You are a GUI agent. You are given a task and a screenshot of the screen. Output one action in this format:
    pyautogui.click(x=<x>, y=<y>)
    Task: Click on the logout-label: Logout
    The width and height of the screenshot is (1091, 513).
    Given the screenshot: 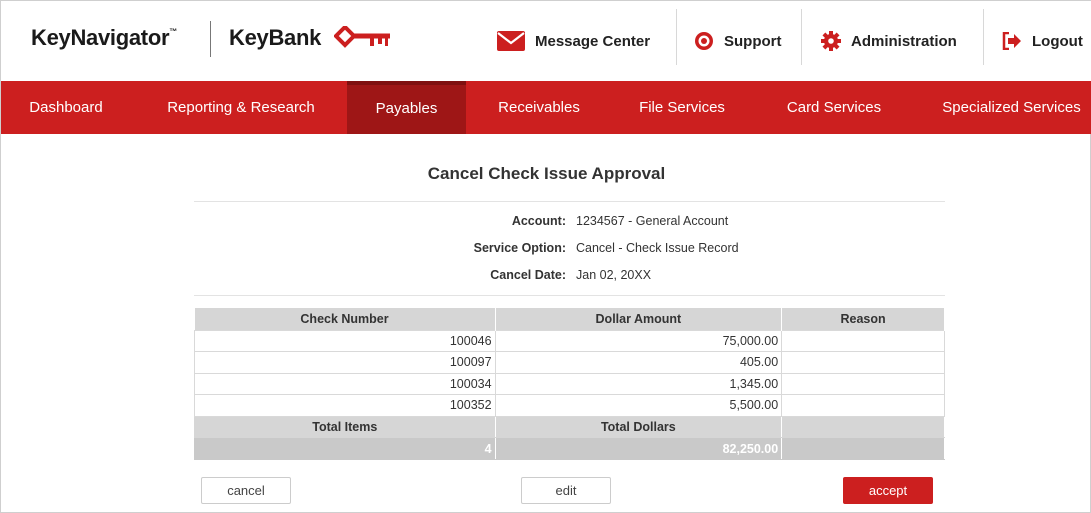 What is the action you would take?
    pyautogui.click(x=1057, y=41)
    